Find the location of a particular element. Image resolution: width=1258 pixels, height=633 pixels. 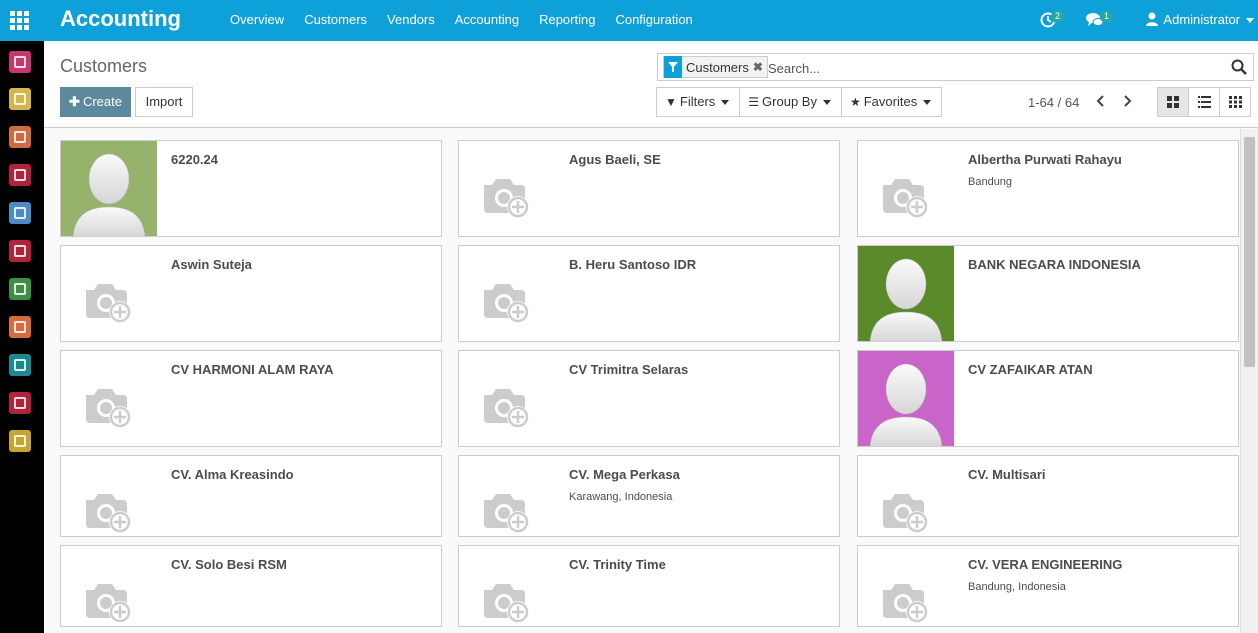

scrollbar is located at coordinates (1249, 381).